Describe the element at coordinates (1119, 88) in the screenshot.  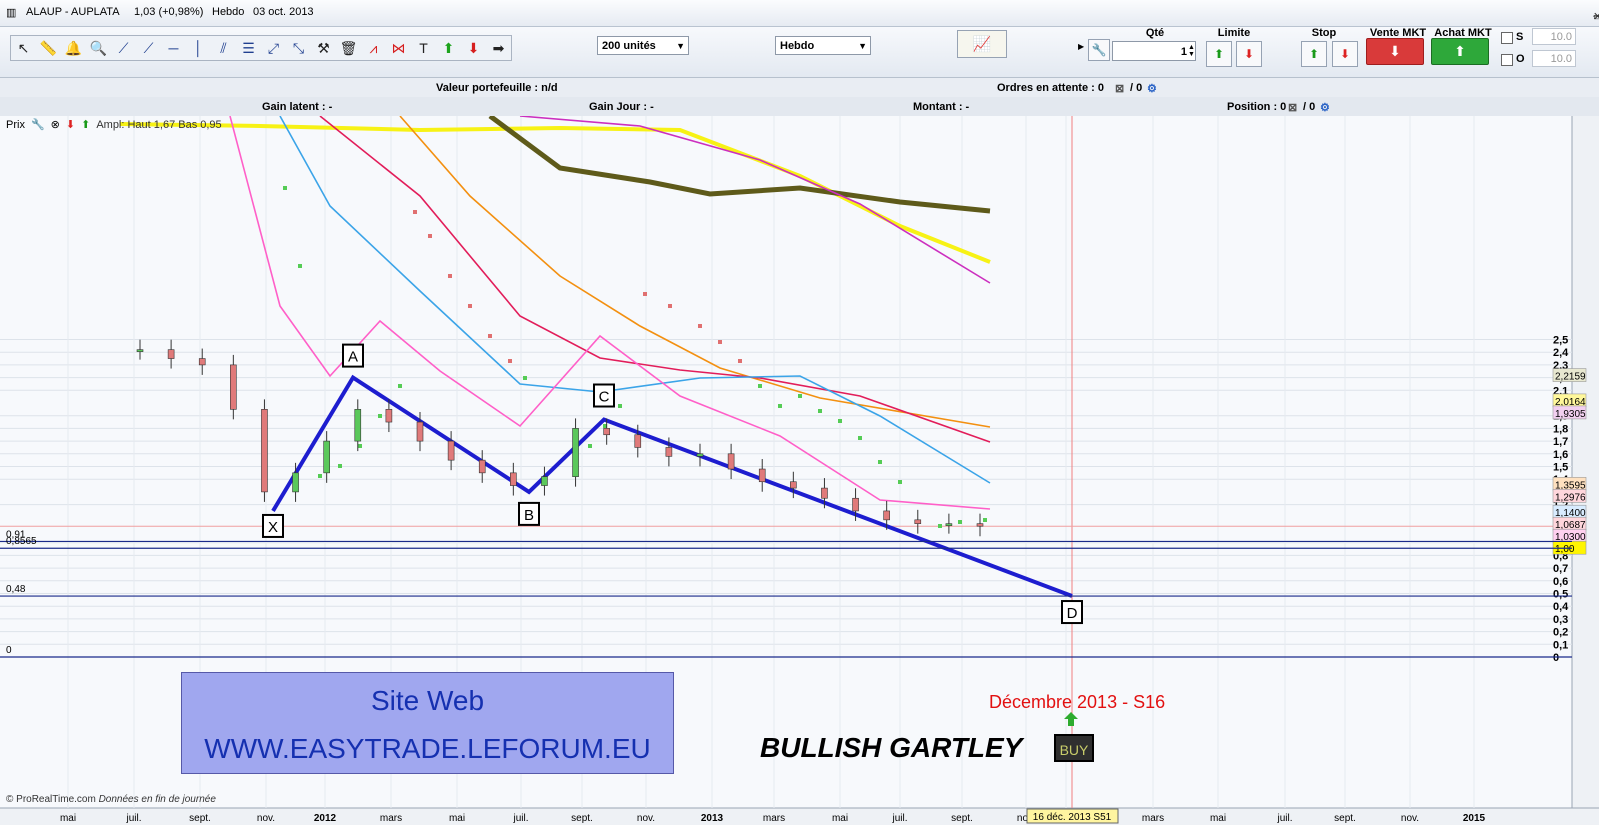
I see `pending-orders-clear-icon: ⊠` at that location.